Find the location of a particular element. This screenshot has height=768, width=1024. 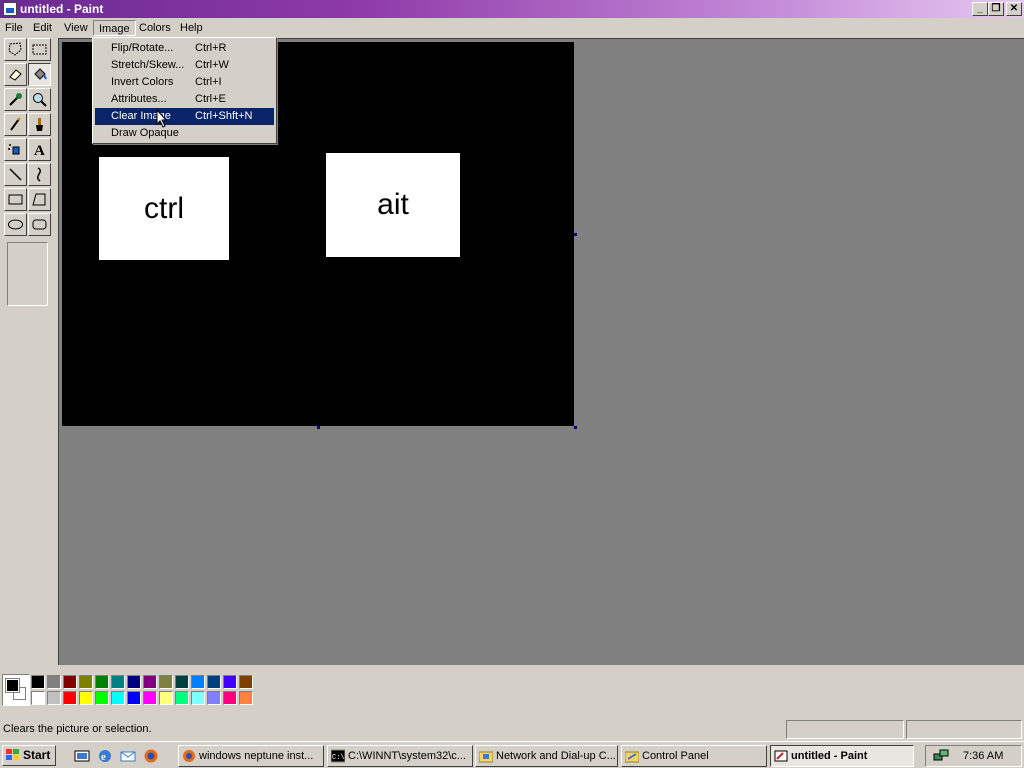

clock: 7:36 AM is located at coordinates (983, 756).